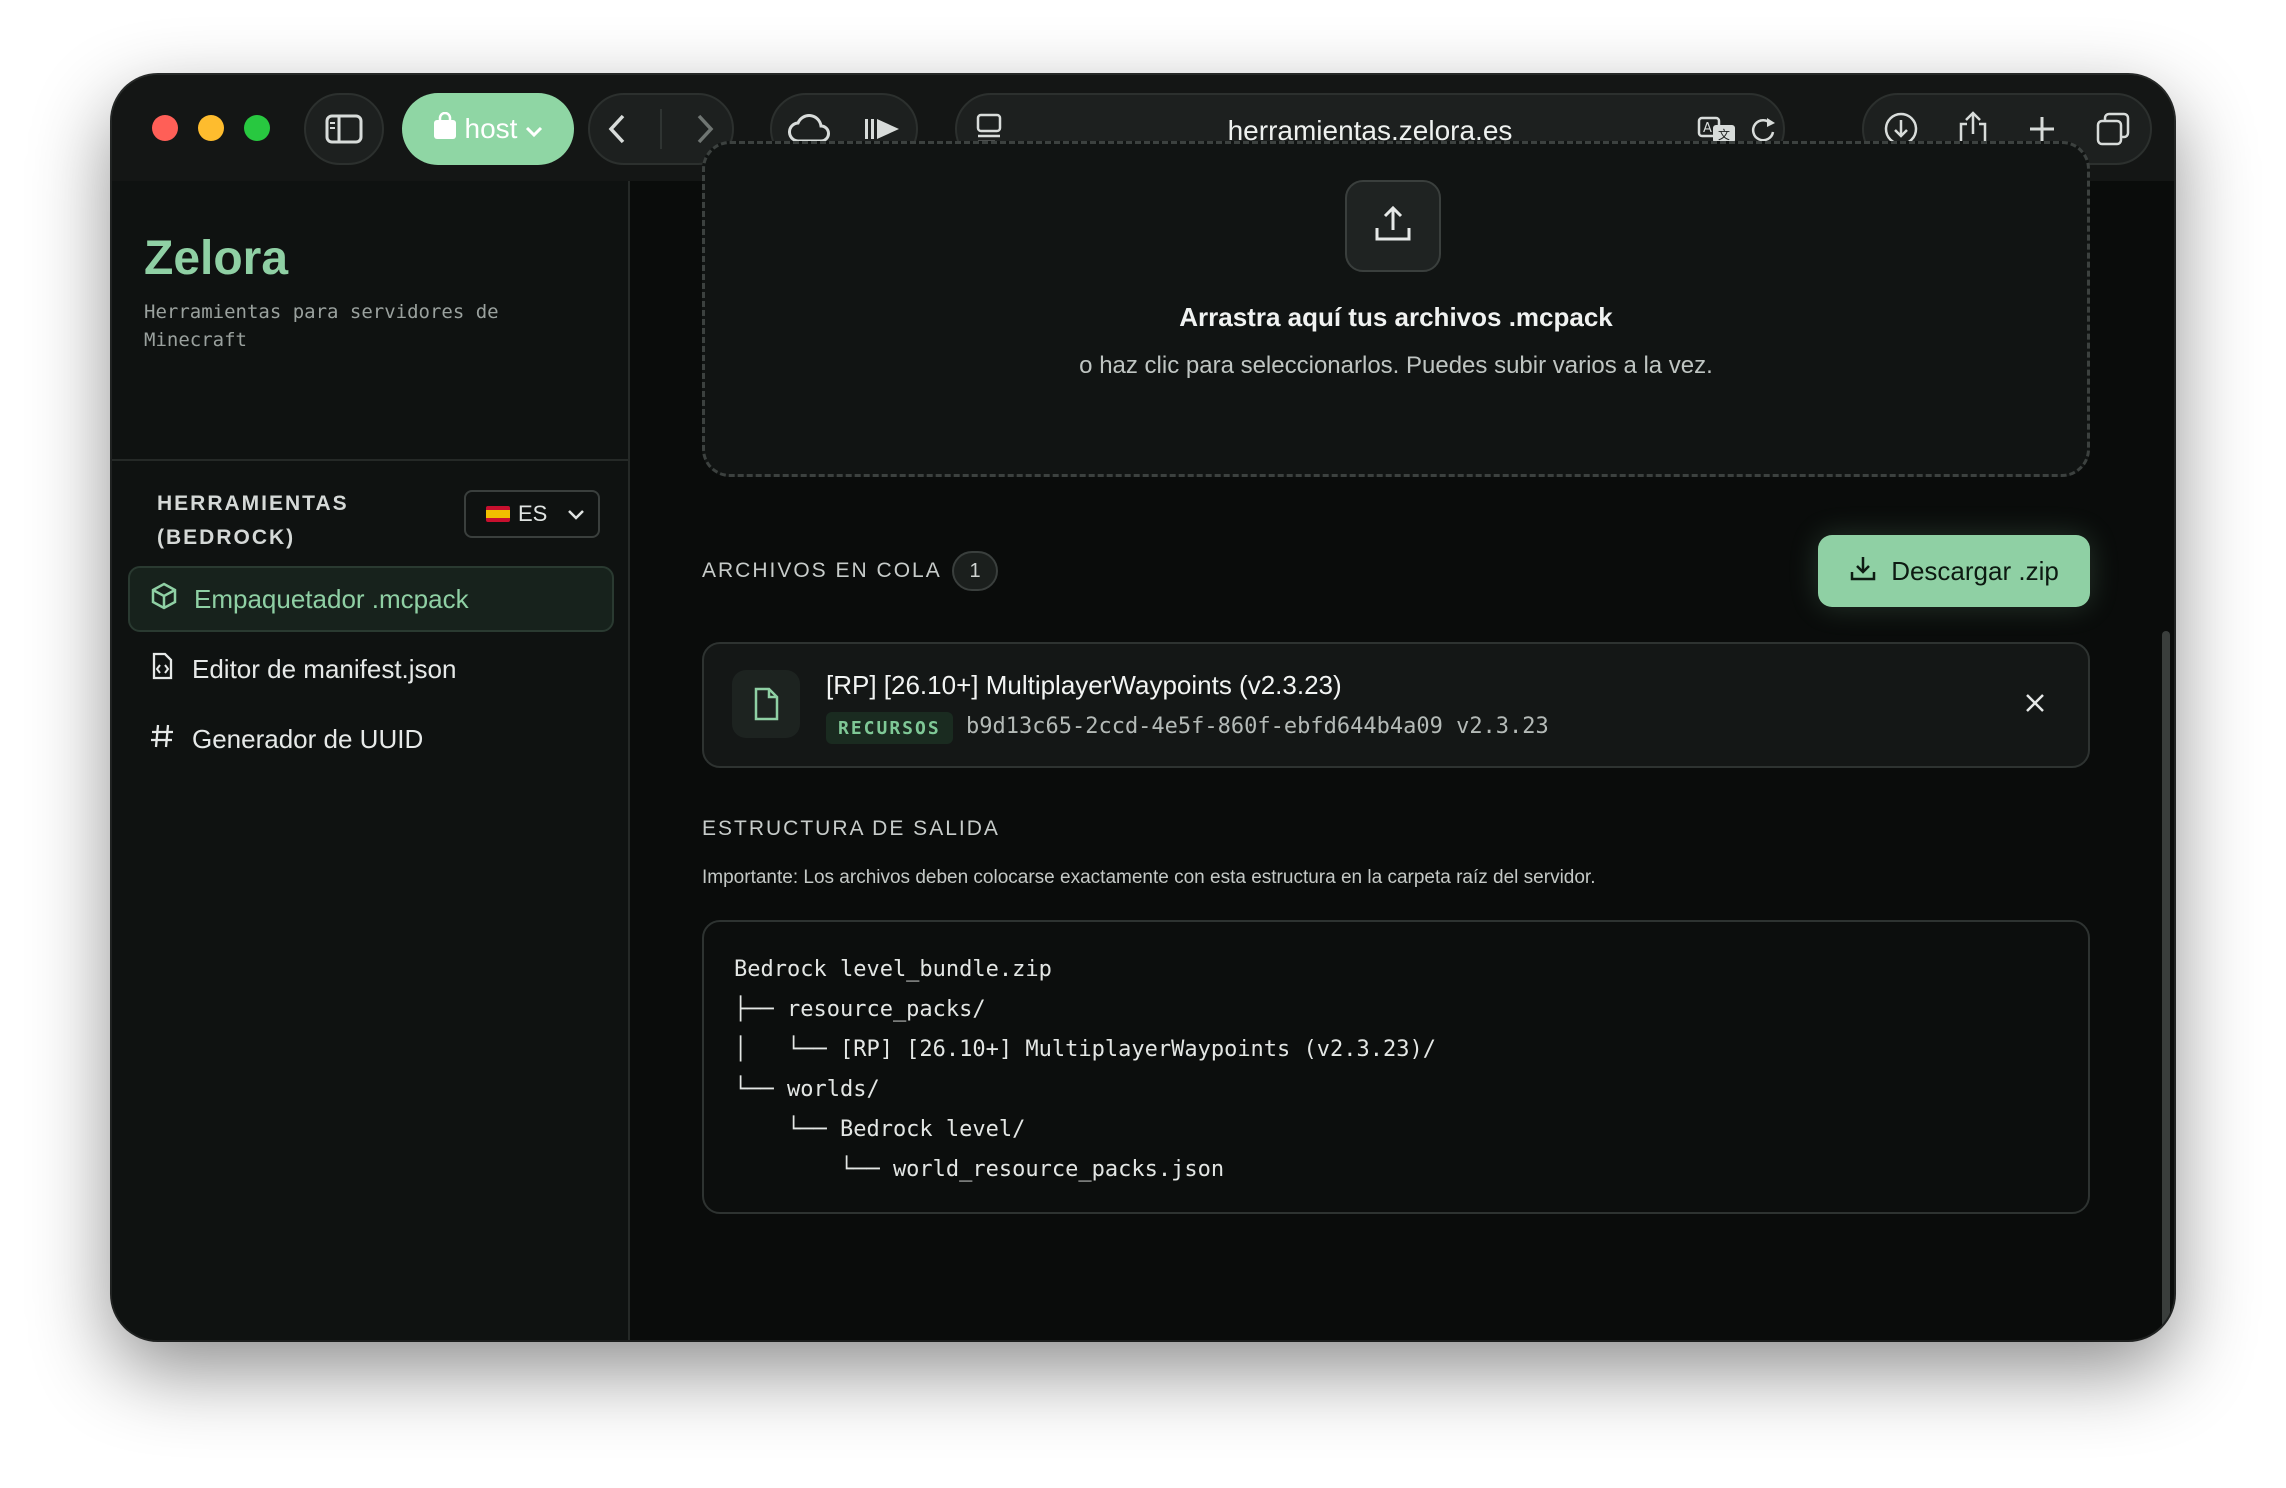  What do you see at coordinates (660, 129) in the screenshot?
I see `nav-divider` at bounding box center [660, 129].